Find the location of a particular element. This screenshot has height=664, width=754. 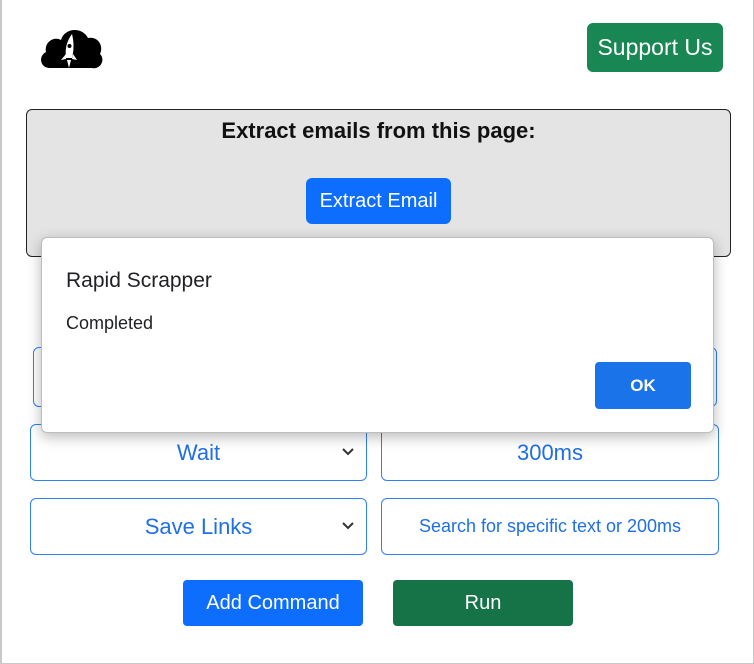

support-us-button: Support Us is located at coordinates (655, 47).